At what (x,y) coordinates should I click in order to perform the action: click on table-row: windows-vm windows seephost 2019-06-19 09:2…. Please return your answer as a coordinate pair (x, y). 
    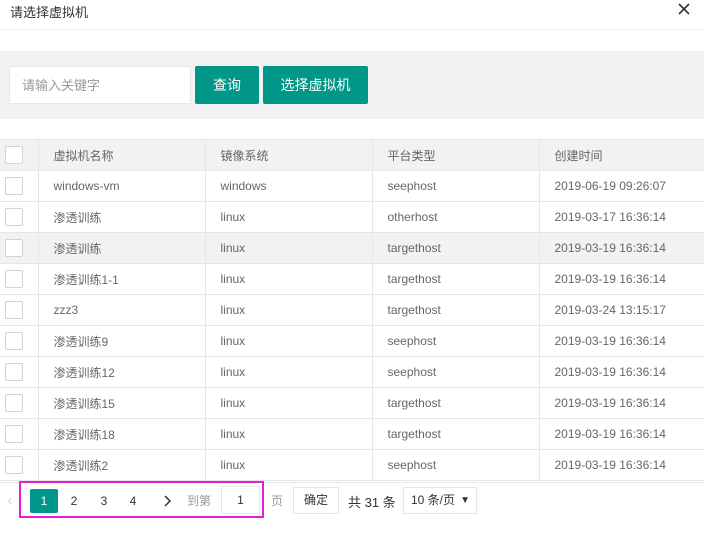
    Looking at the image, I should click on (352, 186).